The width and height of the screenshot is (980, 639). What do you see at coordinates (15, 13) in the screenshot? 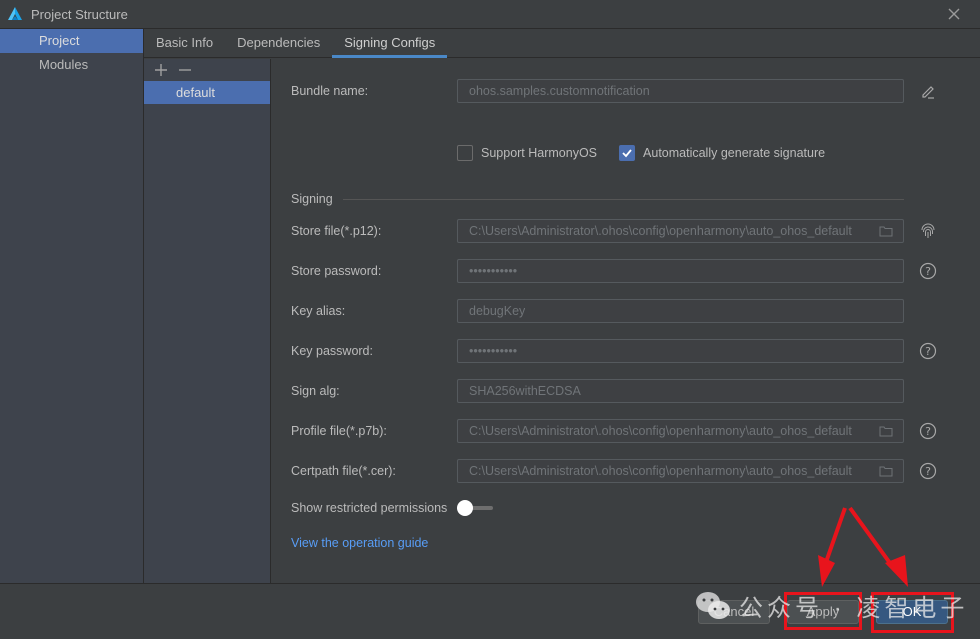
I see `app-logo-icon` at bounding box center [15, 13].